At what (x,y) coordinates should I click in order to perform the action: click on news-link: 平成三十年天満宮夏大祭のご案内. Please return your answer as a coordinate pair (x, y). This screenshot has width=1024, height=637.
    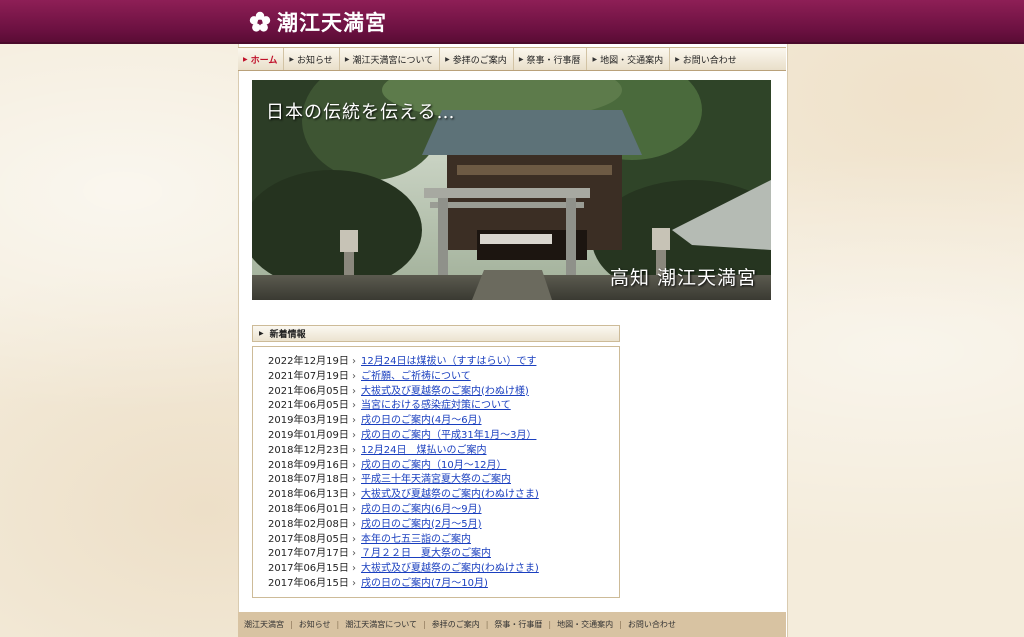
    Looking at the image, I should click on (436, 480).